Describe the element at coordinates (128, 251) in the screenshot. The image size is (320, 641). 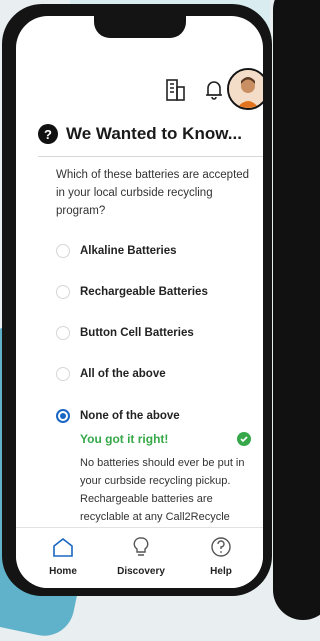
I see `option-label: Alkaline Batteries` at that location.